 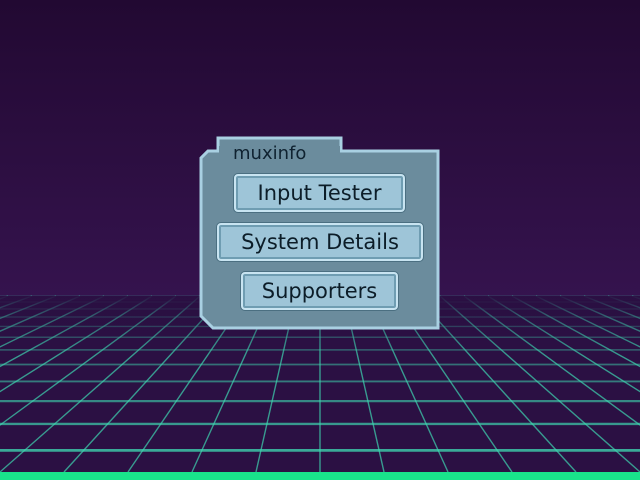 I want to click on input-tester-button: Input Tester, so click(x=319, y=193).